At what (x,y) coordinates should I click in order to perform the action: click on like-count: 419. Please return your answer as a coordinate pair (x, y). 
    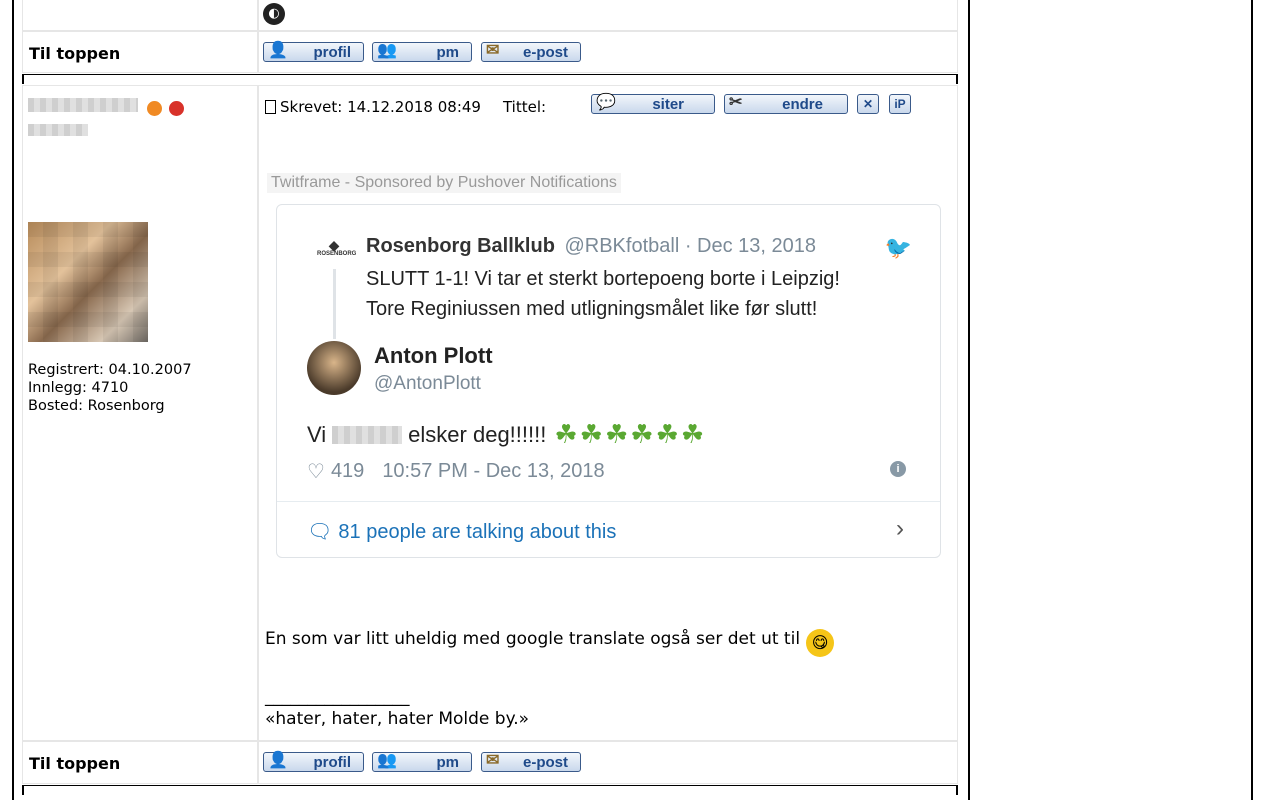
    Looking at the image, I should click on (347, 471).